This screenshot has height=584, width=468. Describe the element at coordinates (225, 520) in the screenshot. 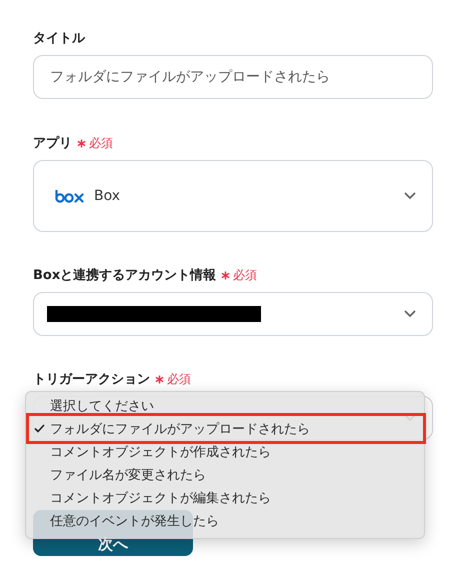

I see `menu-option: 任意のイベントが発生したら` at that location.